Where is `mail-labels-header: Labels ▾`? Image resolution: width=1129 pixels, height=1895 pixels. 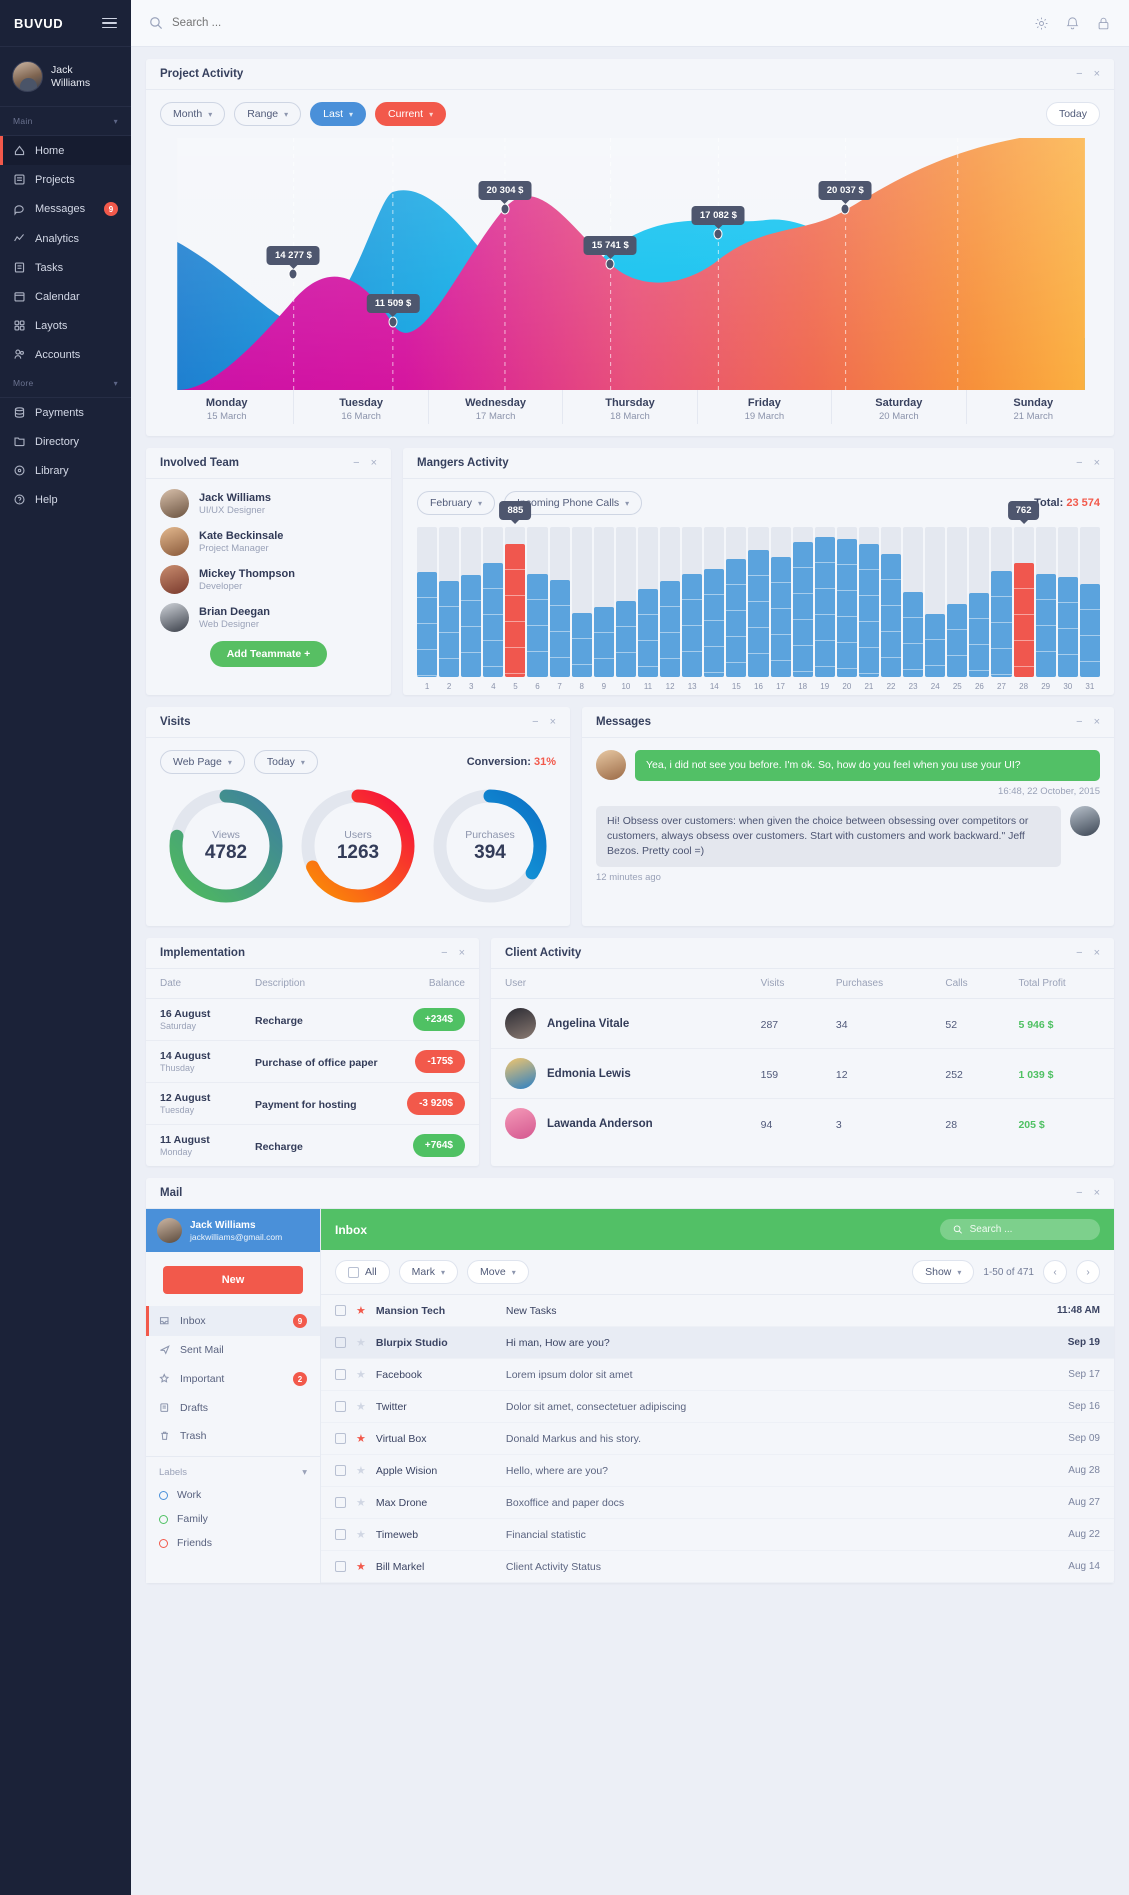
mail-labels-header: Labels ▾ is located at coordinates (233, 1469).